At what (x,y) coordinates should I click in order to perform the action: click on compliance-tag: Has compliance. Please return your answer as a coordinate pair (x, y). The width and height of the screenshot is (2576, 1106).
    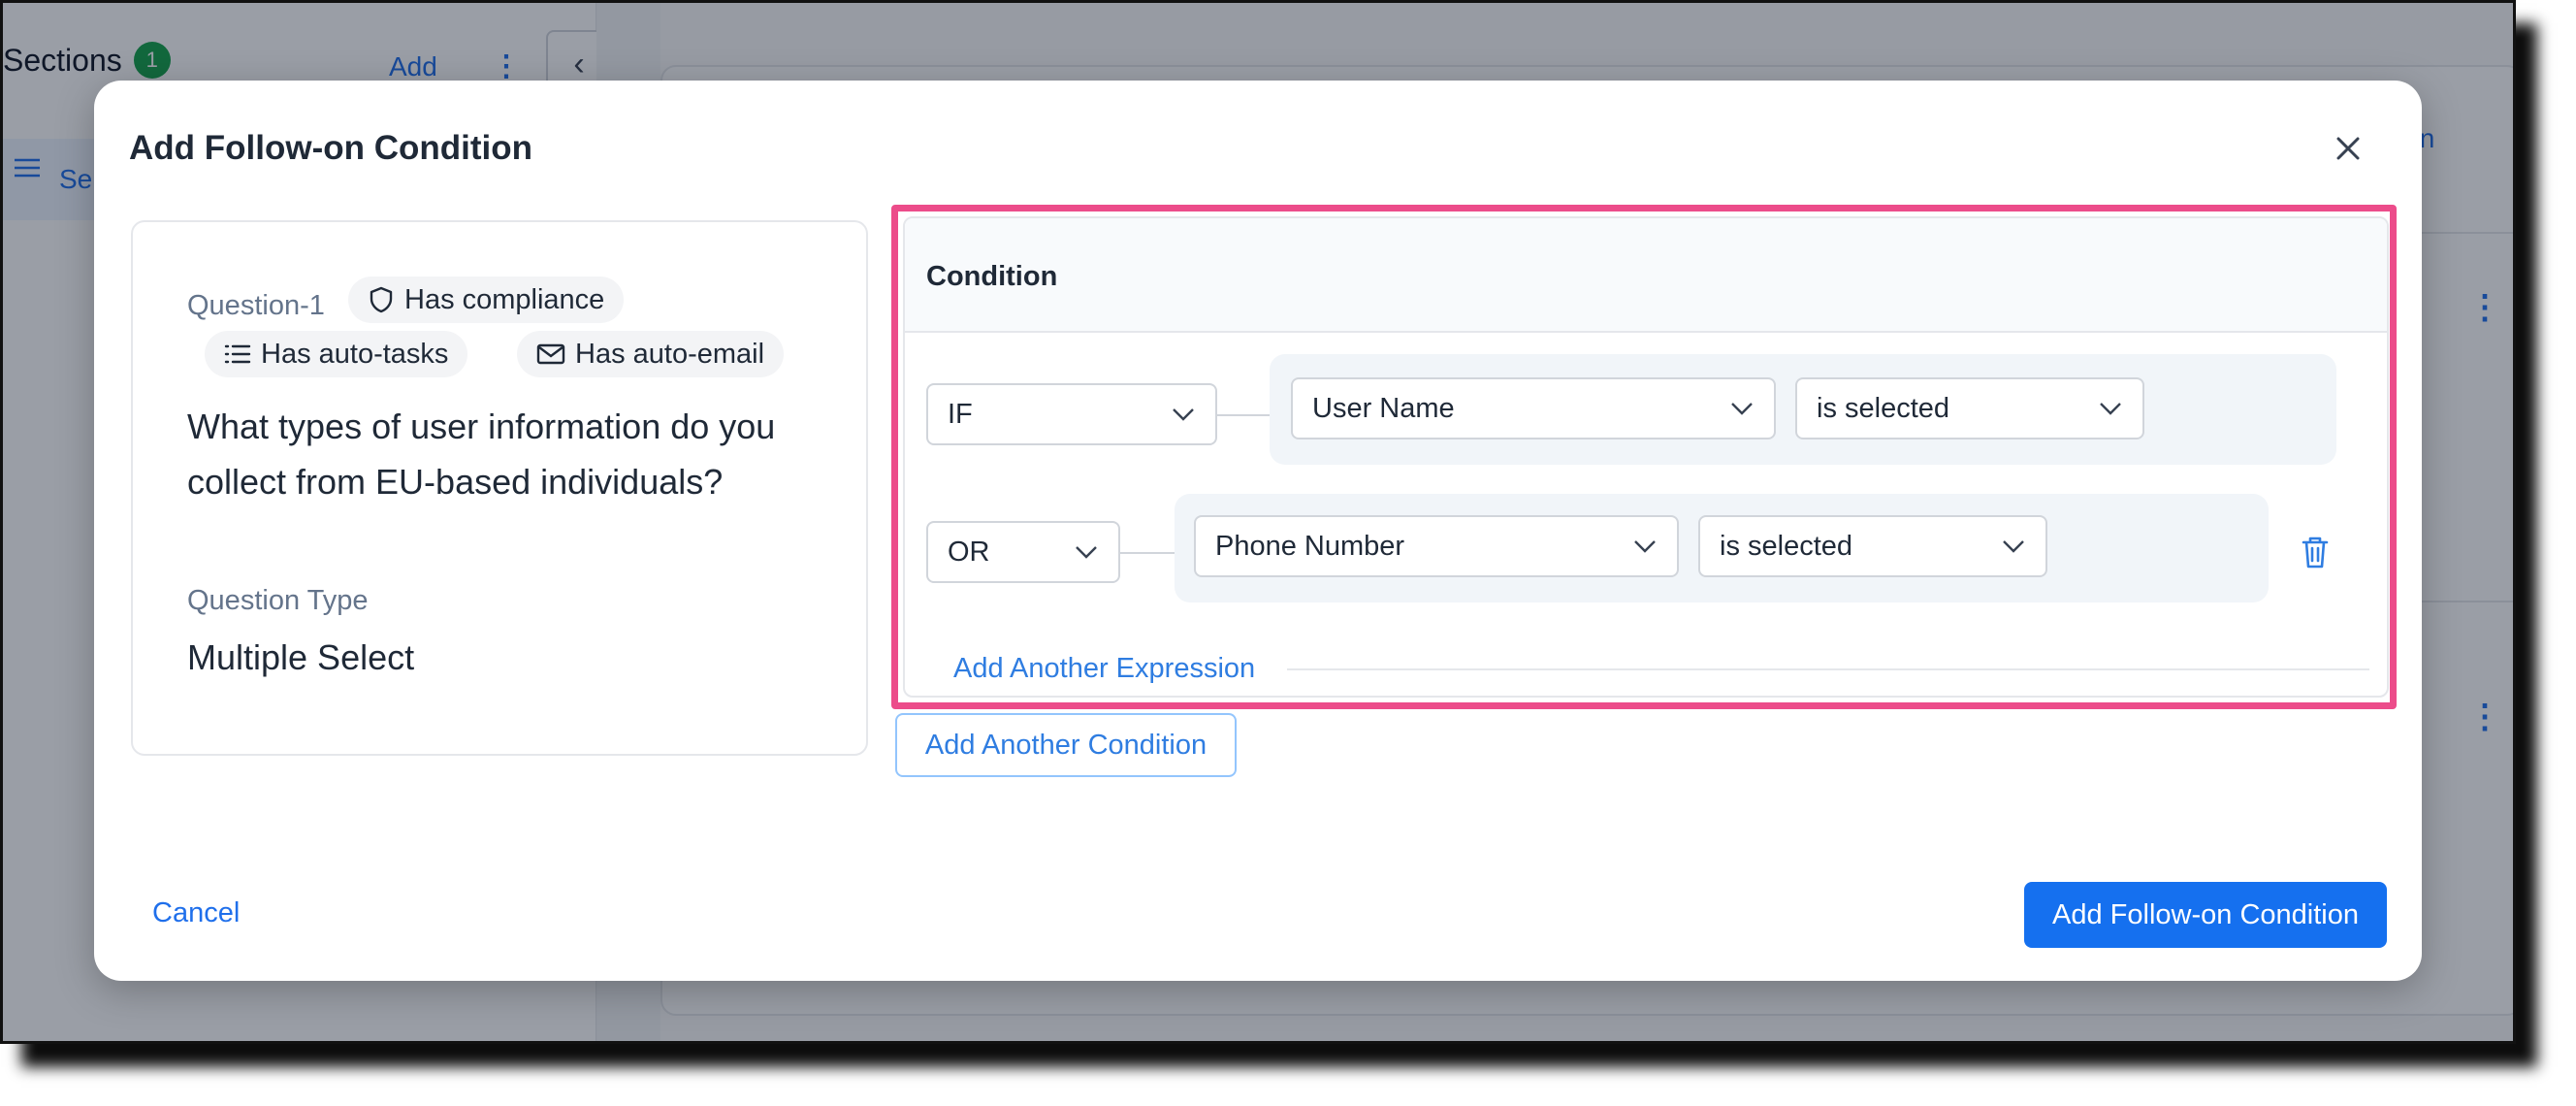
    Looking at the image, I should click on (486, 299).